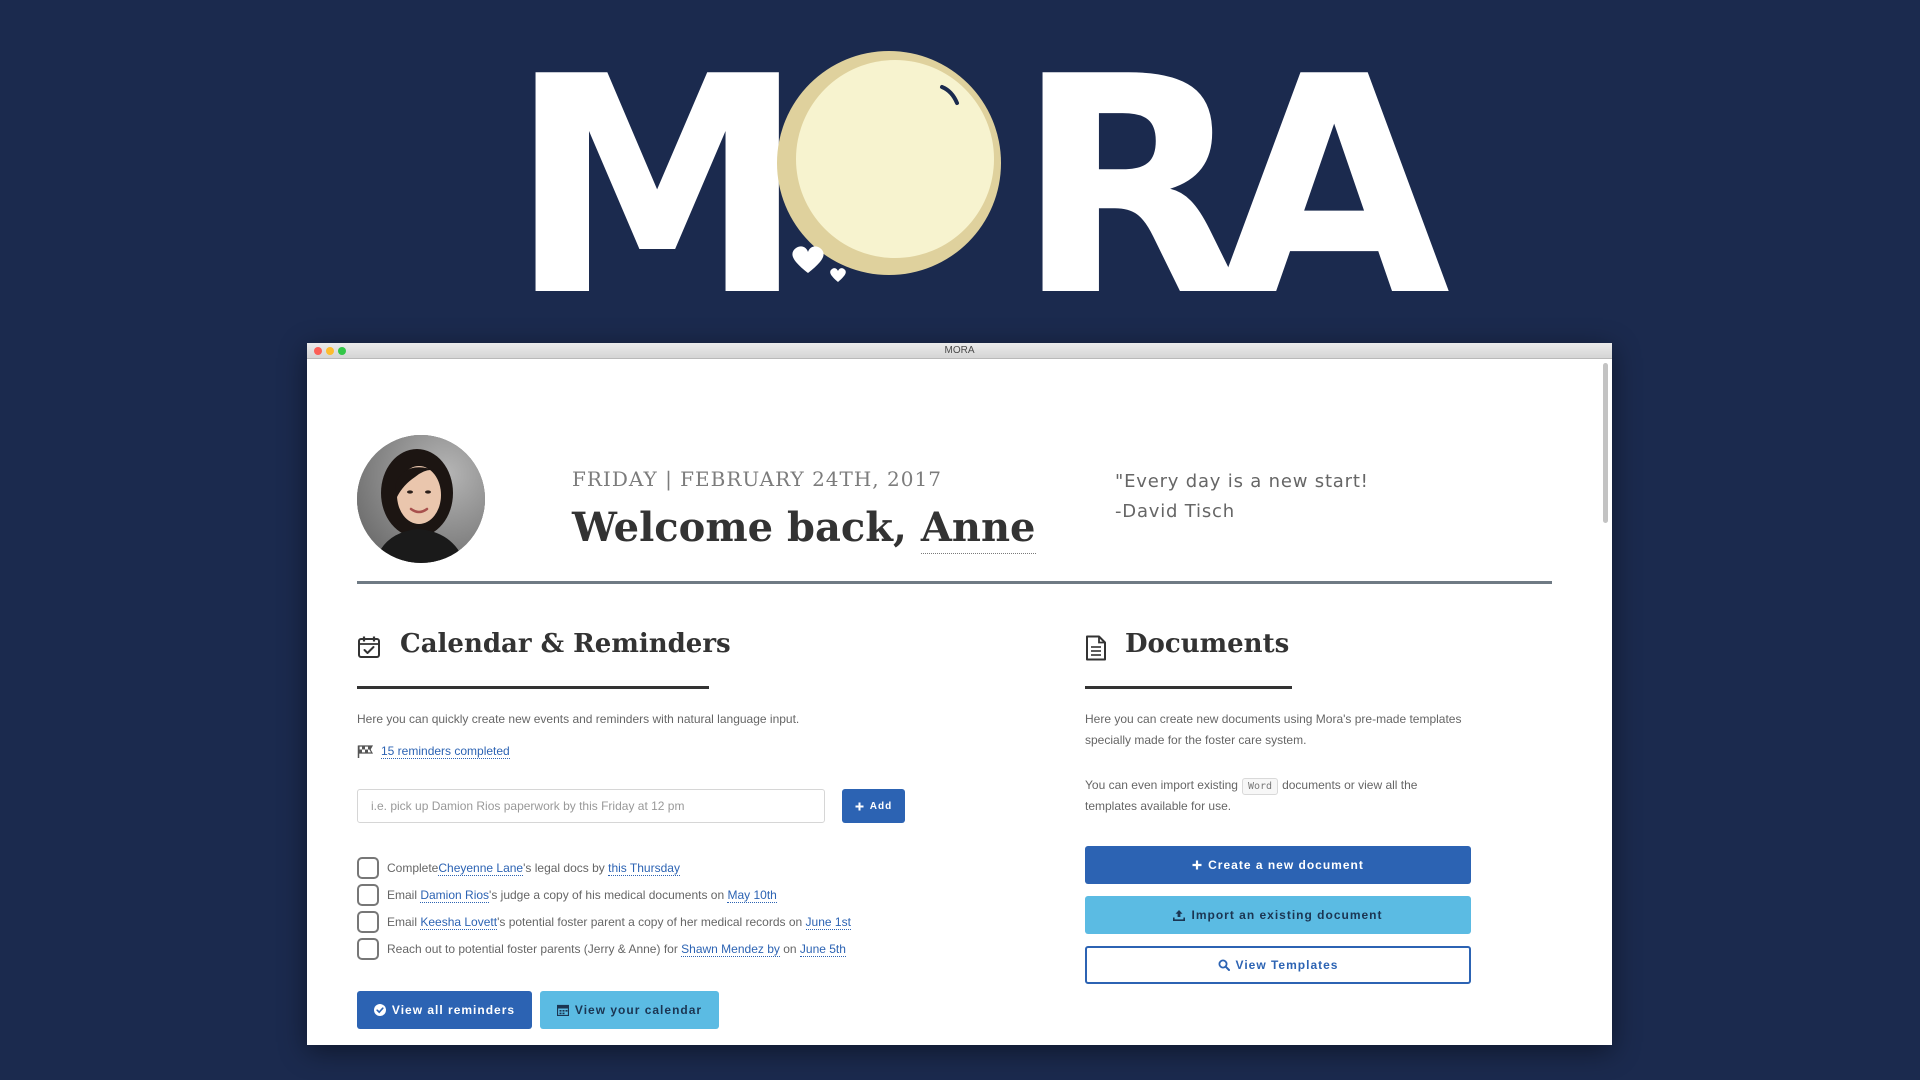 The height and width of the screenshot is (1080, 1920). I want to click on add-reminder-button: Add, so click(873, 806).